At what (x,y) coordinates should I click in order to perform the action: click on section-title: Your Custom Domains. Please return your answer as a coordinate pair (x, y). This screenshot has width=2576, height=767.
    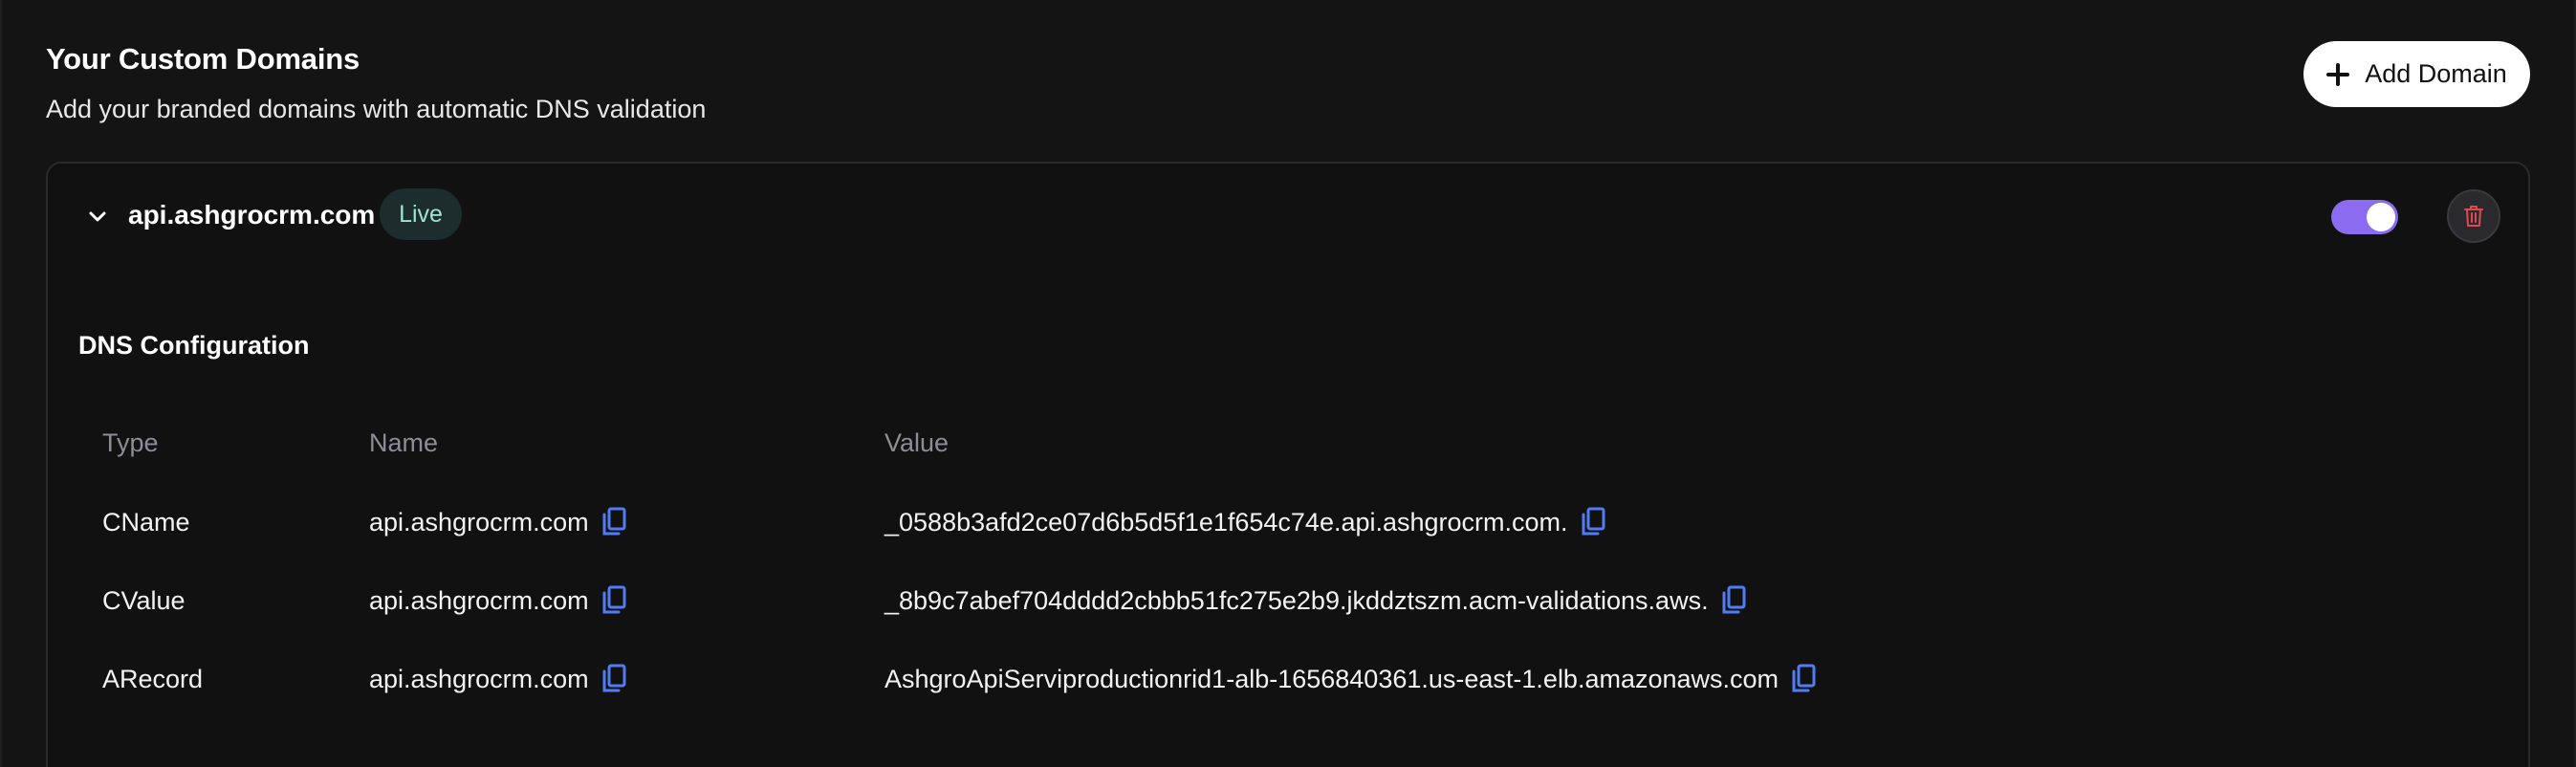
    Looking at the image, I should click on (203, 59).